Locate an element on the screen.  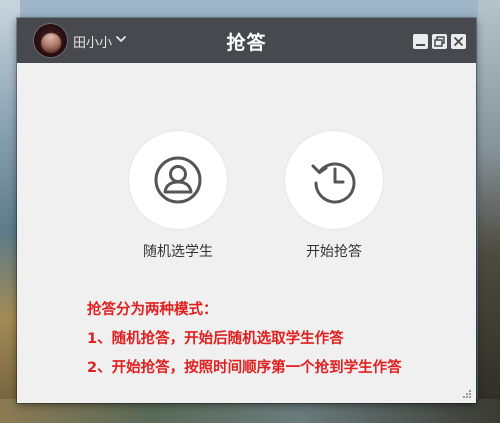
desktop-background-right is located at coordinates (489, 211).